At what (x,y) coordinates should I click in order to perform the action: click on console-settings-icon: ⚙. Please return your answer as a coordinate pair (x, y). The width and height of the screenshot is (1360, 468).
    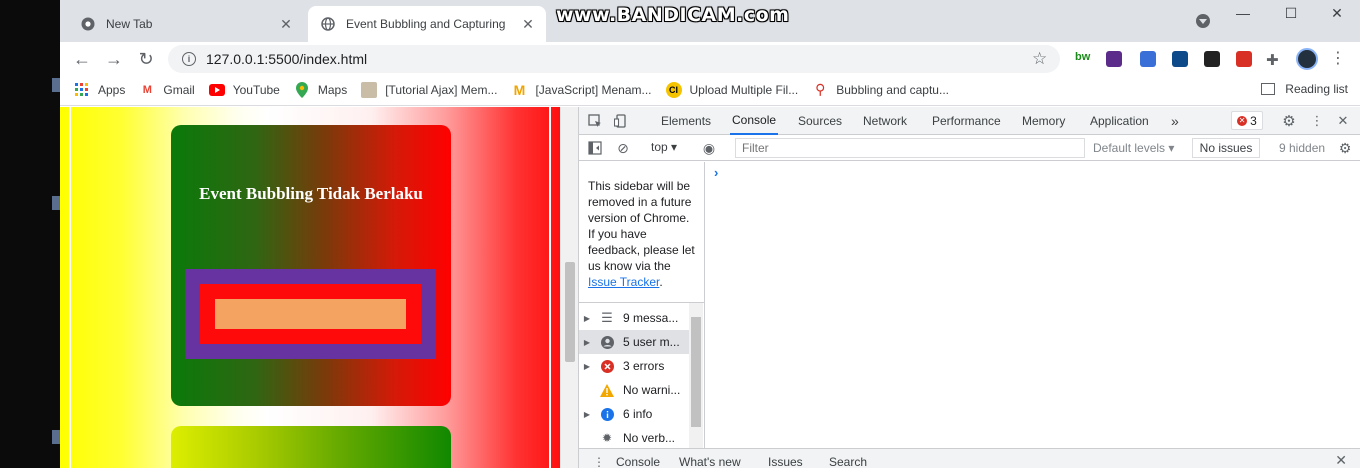
    Looking at the image, I should click on (1345, 148).